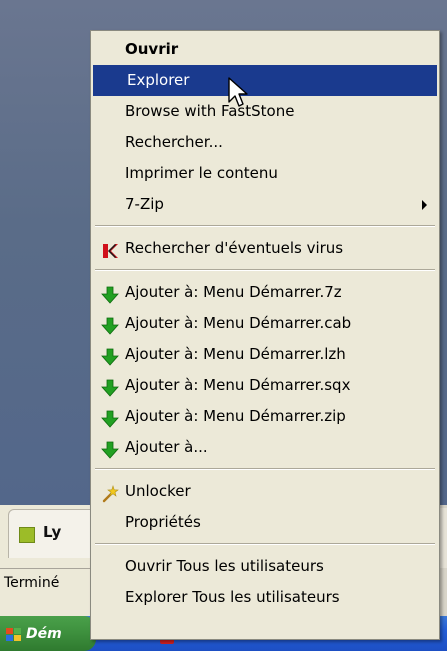 This screenshot has width=447, height=651. Describe the element at coordinates (238, 323) in the screenshot. I see `menu-item-label: Ajouter à: Menu Démarrer.cab` at that location.